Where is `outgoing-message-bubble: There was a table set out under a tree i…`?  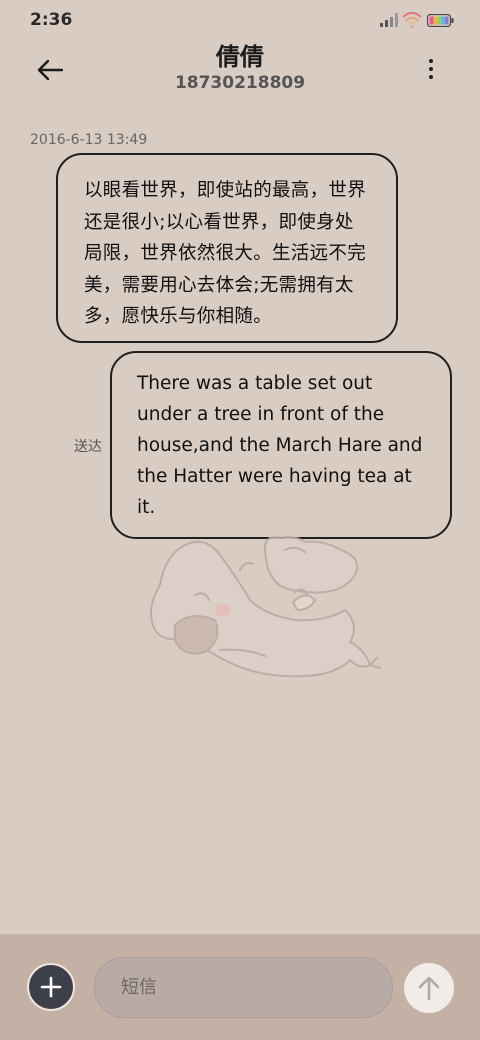
outgoing-message-bubble: There was a table set out under a tree i… is located at coordinates (281, 445).